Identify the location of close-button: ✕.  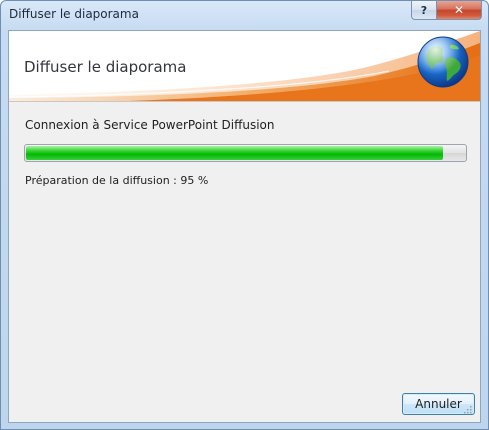
(459, 10).